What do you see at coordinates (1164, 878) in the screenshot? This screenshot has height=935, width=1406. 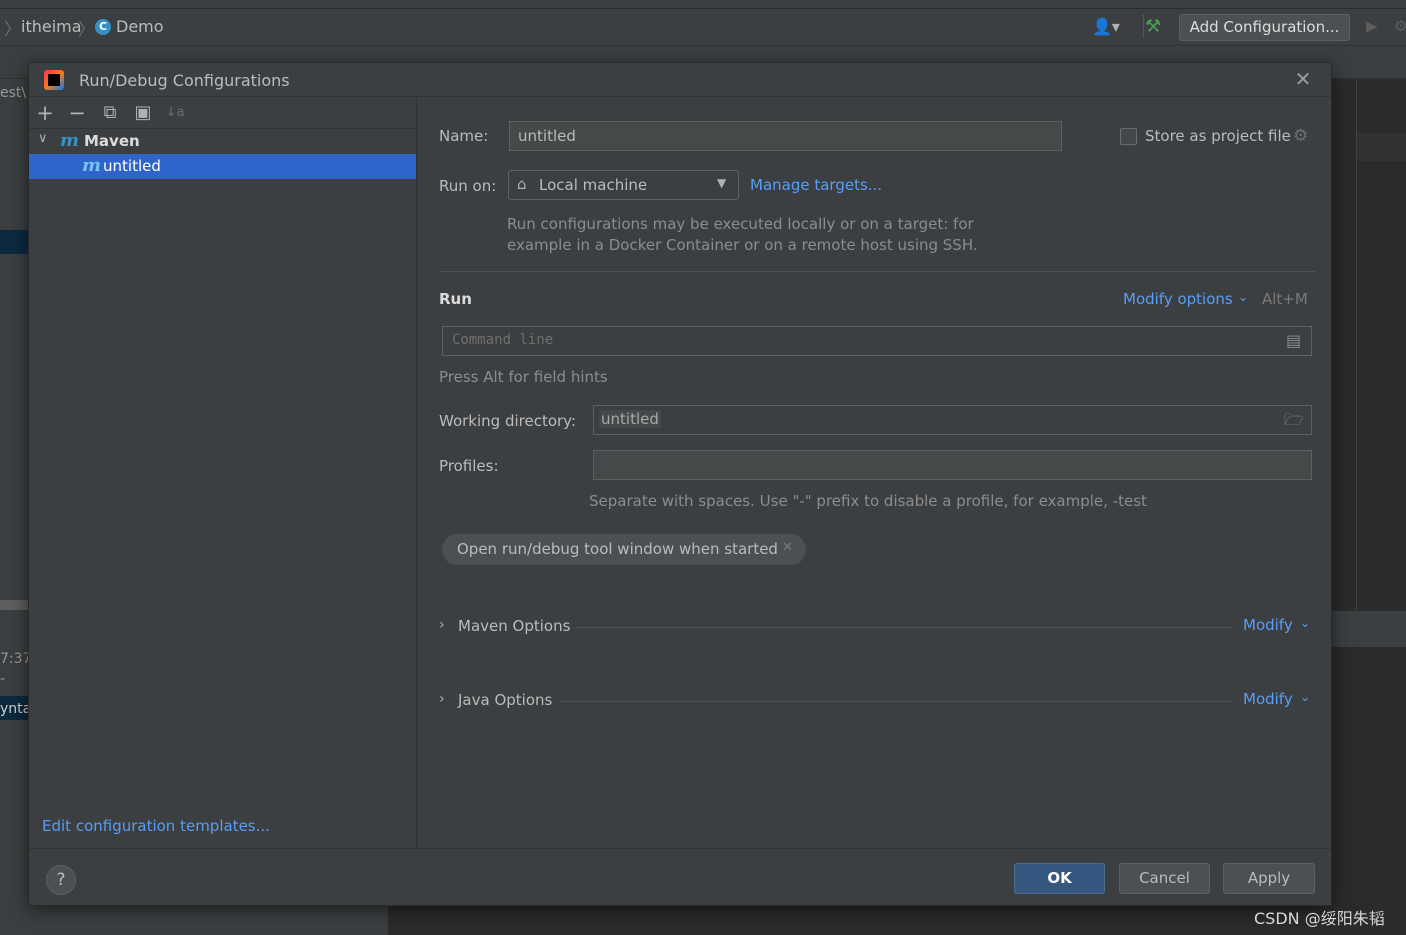 I see `cancel-button: Cancel` at bounding box center [1164, 878].